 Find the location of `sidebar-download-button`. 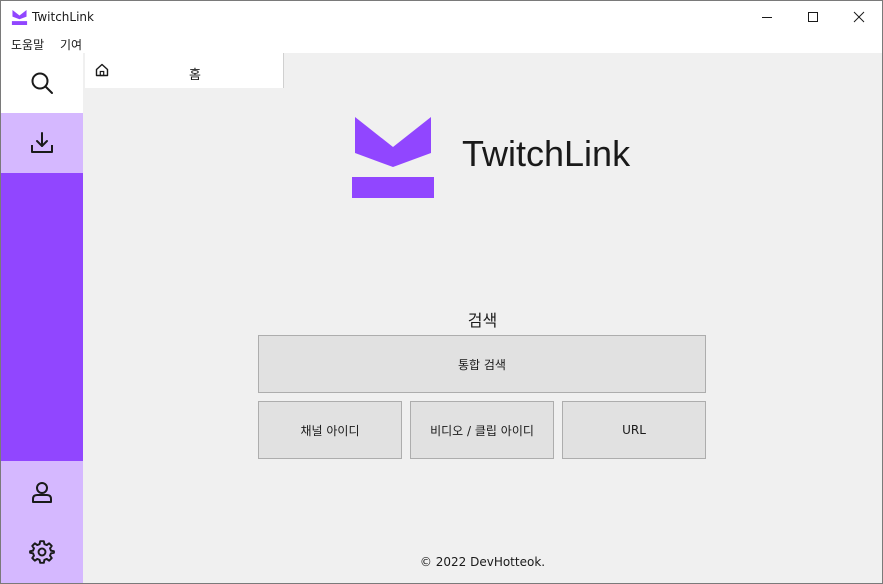

sidebar-download-button is located at coordinates (42, 143).